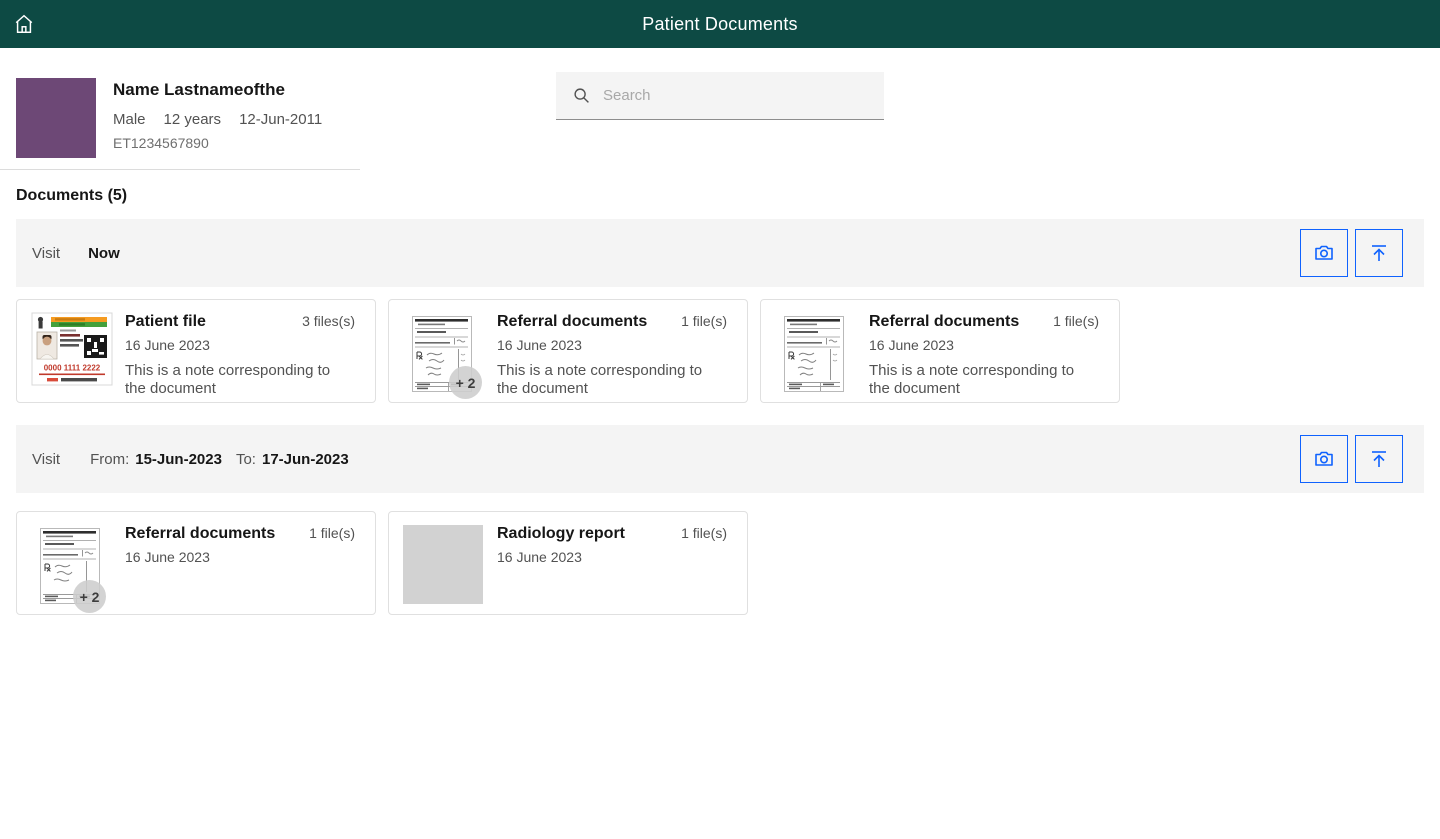  What do you see at coordinates (743, 95) in the screenshot?
I see `search-input` at bounding box center [743, 95].